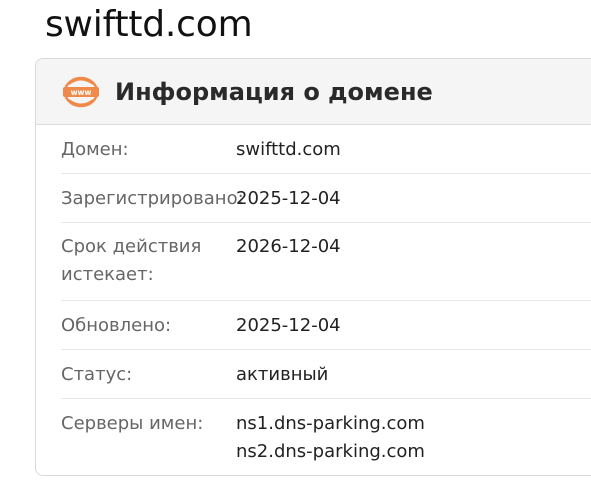  I want to click on registered-value: 2025-12-04, so click(288, 198).